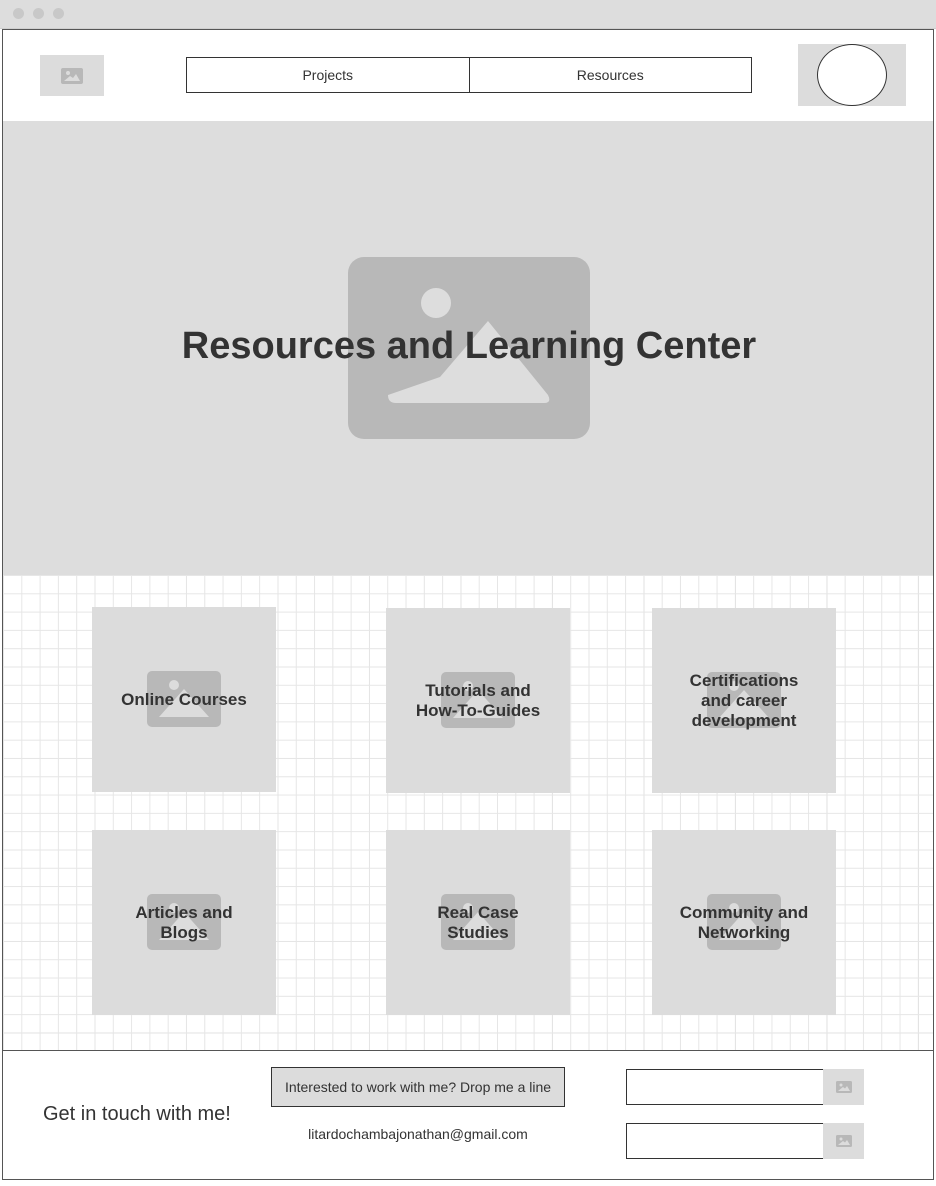 Image resolution: width=936 pixels, height=1186 pixels. I want to click on contact-input-1-button, so click(843, 1087).